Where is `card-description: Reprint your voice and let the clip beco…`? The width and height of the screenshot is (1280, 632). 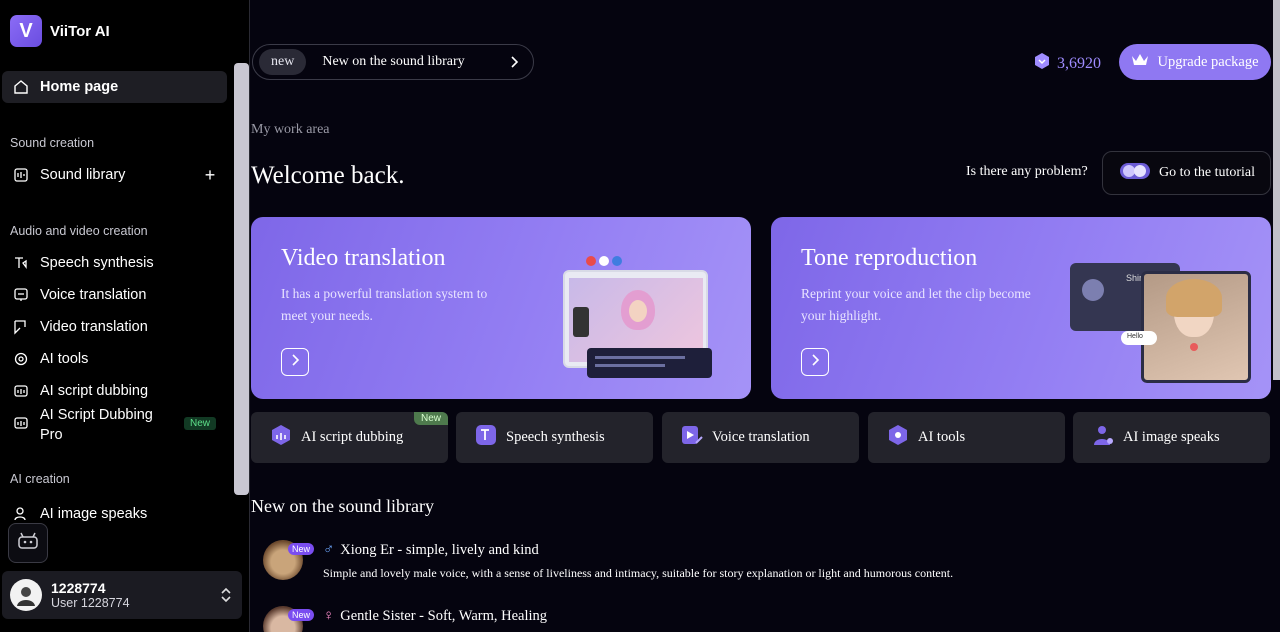
card-description: Reprint your voice and let the clip beco… is located at coordinates (916, 304).